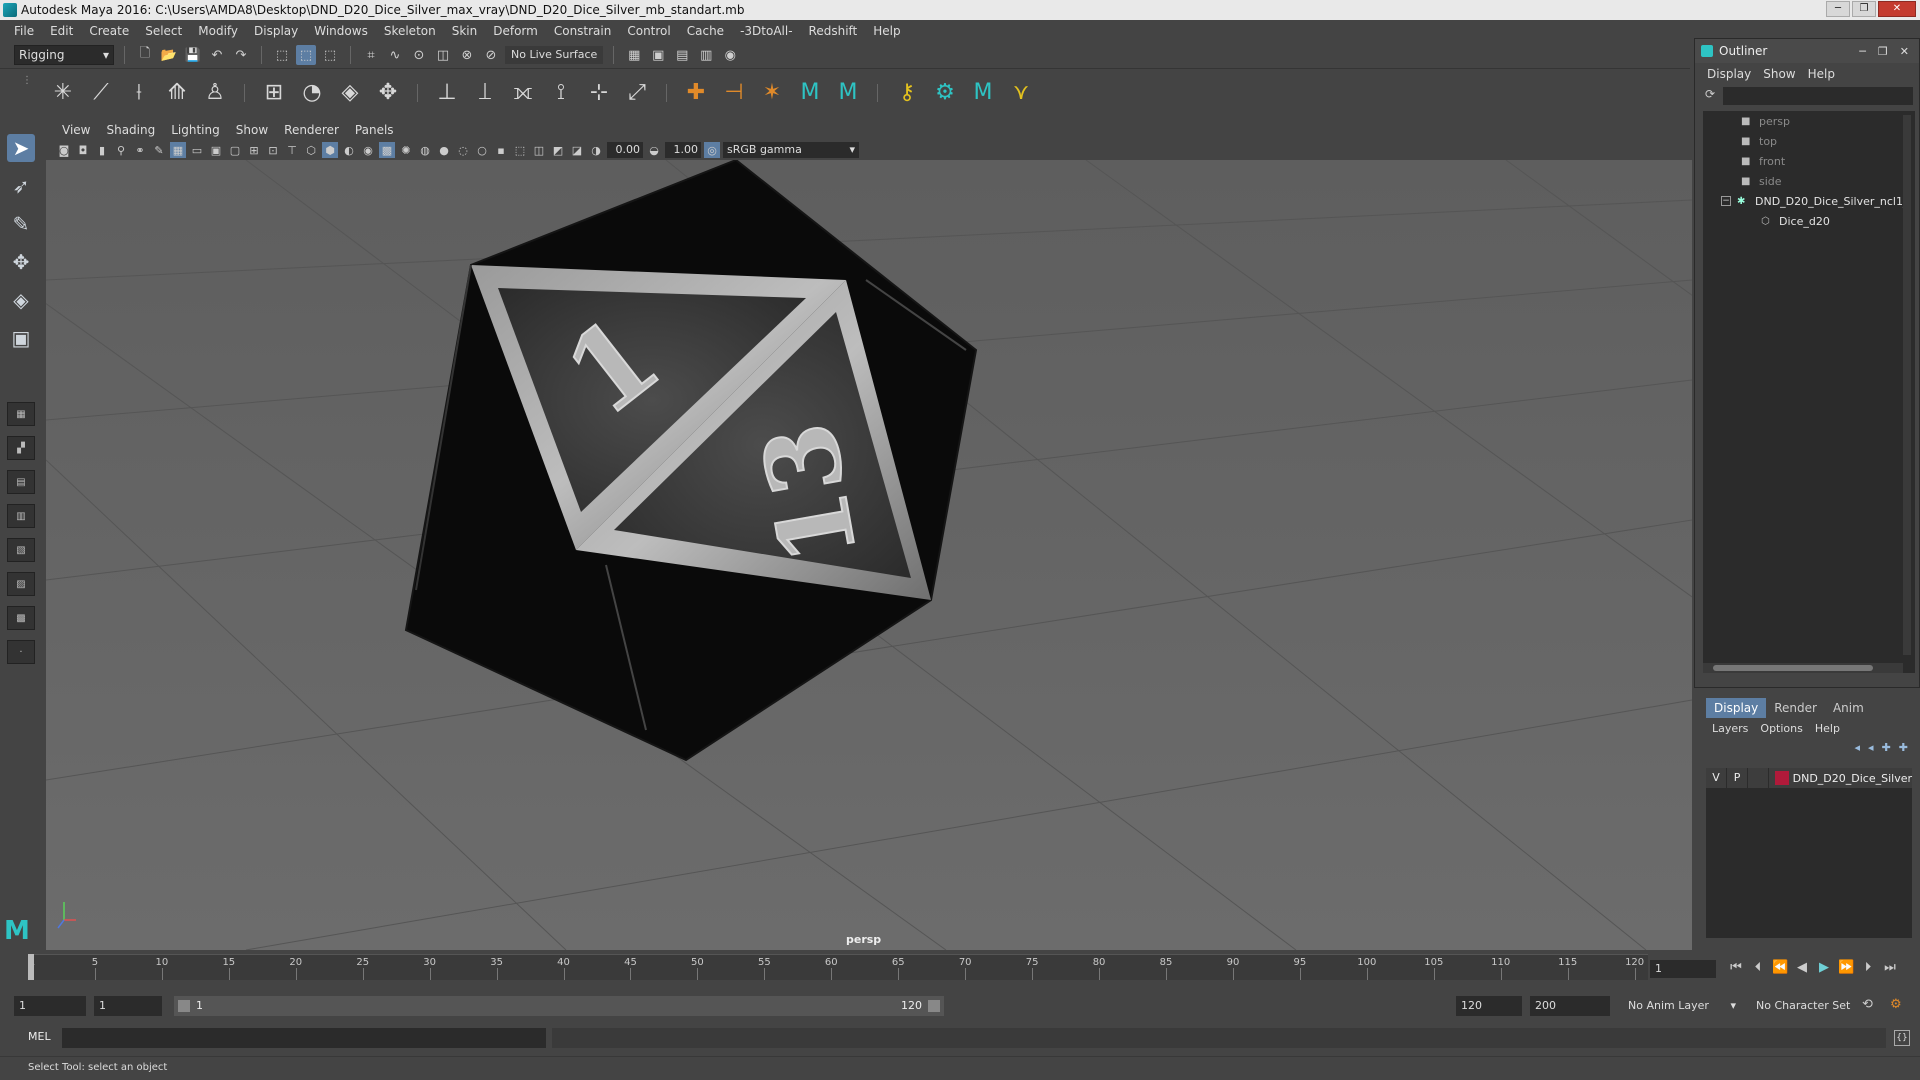  I want to click on snap-grid-icon: ⌗, so click(371, 55).